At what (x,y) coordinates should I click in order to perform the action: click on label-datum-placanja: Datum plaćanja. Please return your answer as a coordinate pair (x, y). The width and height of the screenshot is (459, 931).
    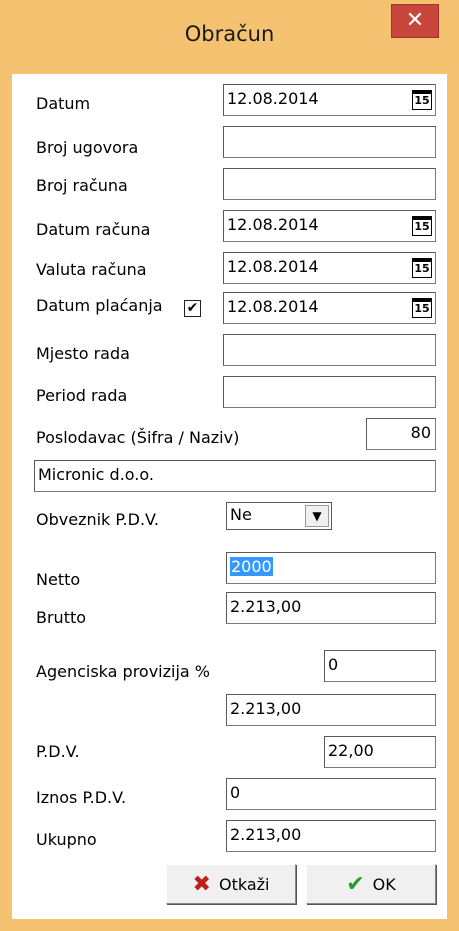
    Looking at the image, I should click on (99, 305).